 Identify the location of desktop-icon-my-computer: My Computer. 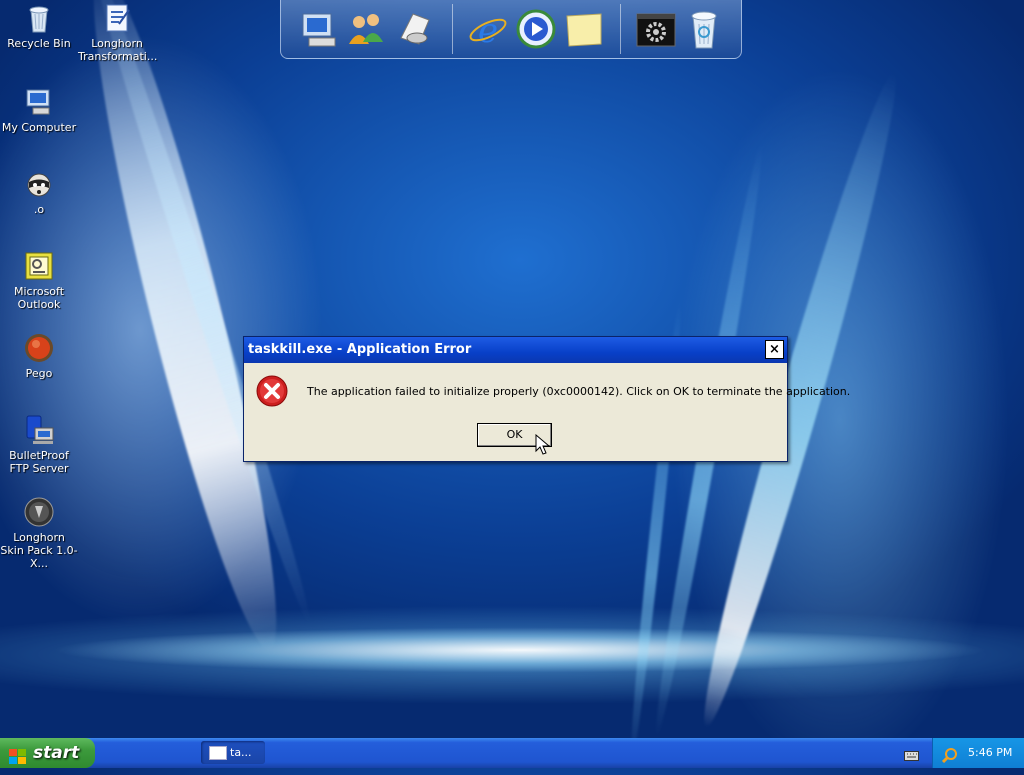
(39, 110).